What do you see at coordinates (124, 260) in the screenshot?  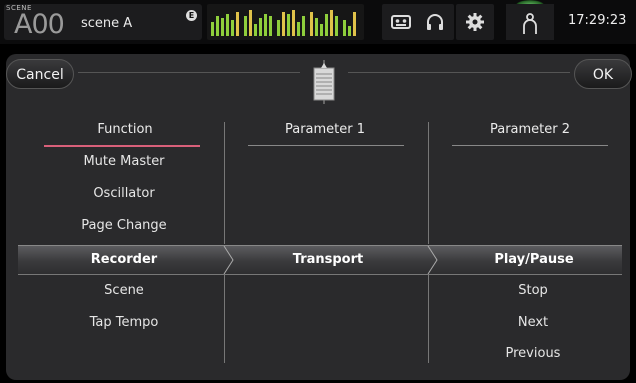 I see `selected-function: Recorder` at bounding box center [124, 260].